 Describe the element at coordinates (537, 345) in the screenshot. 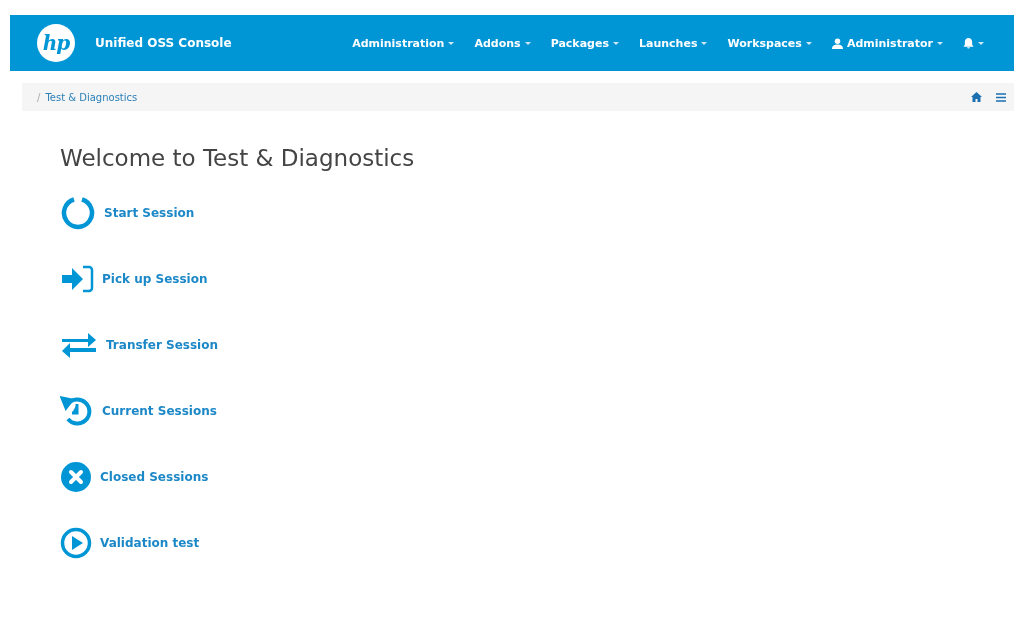

I see `action-link: Transfer Session` at that location.